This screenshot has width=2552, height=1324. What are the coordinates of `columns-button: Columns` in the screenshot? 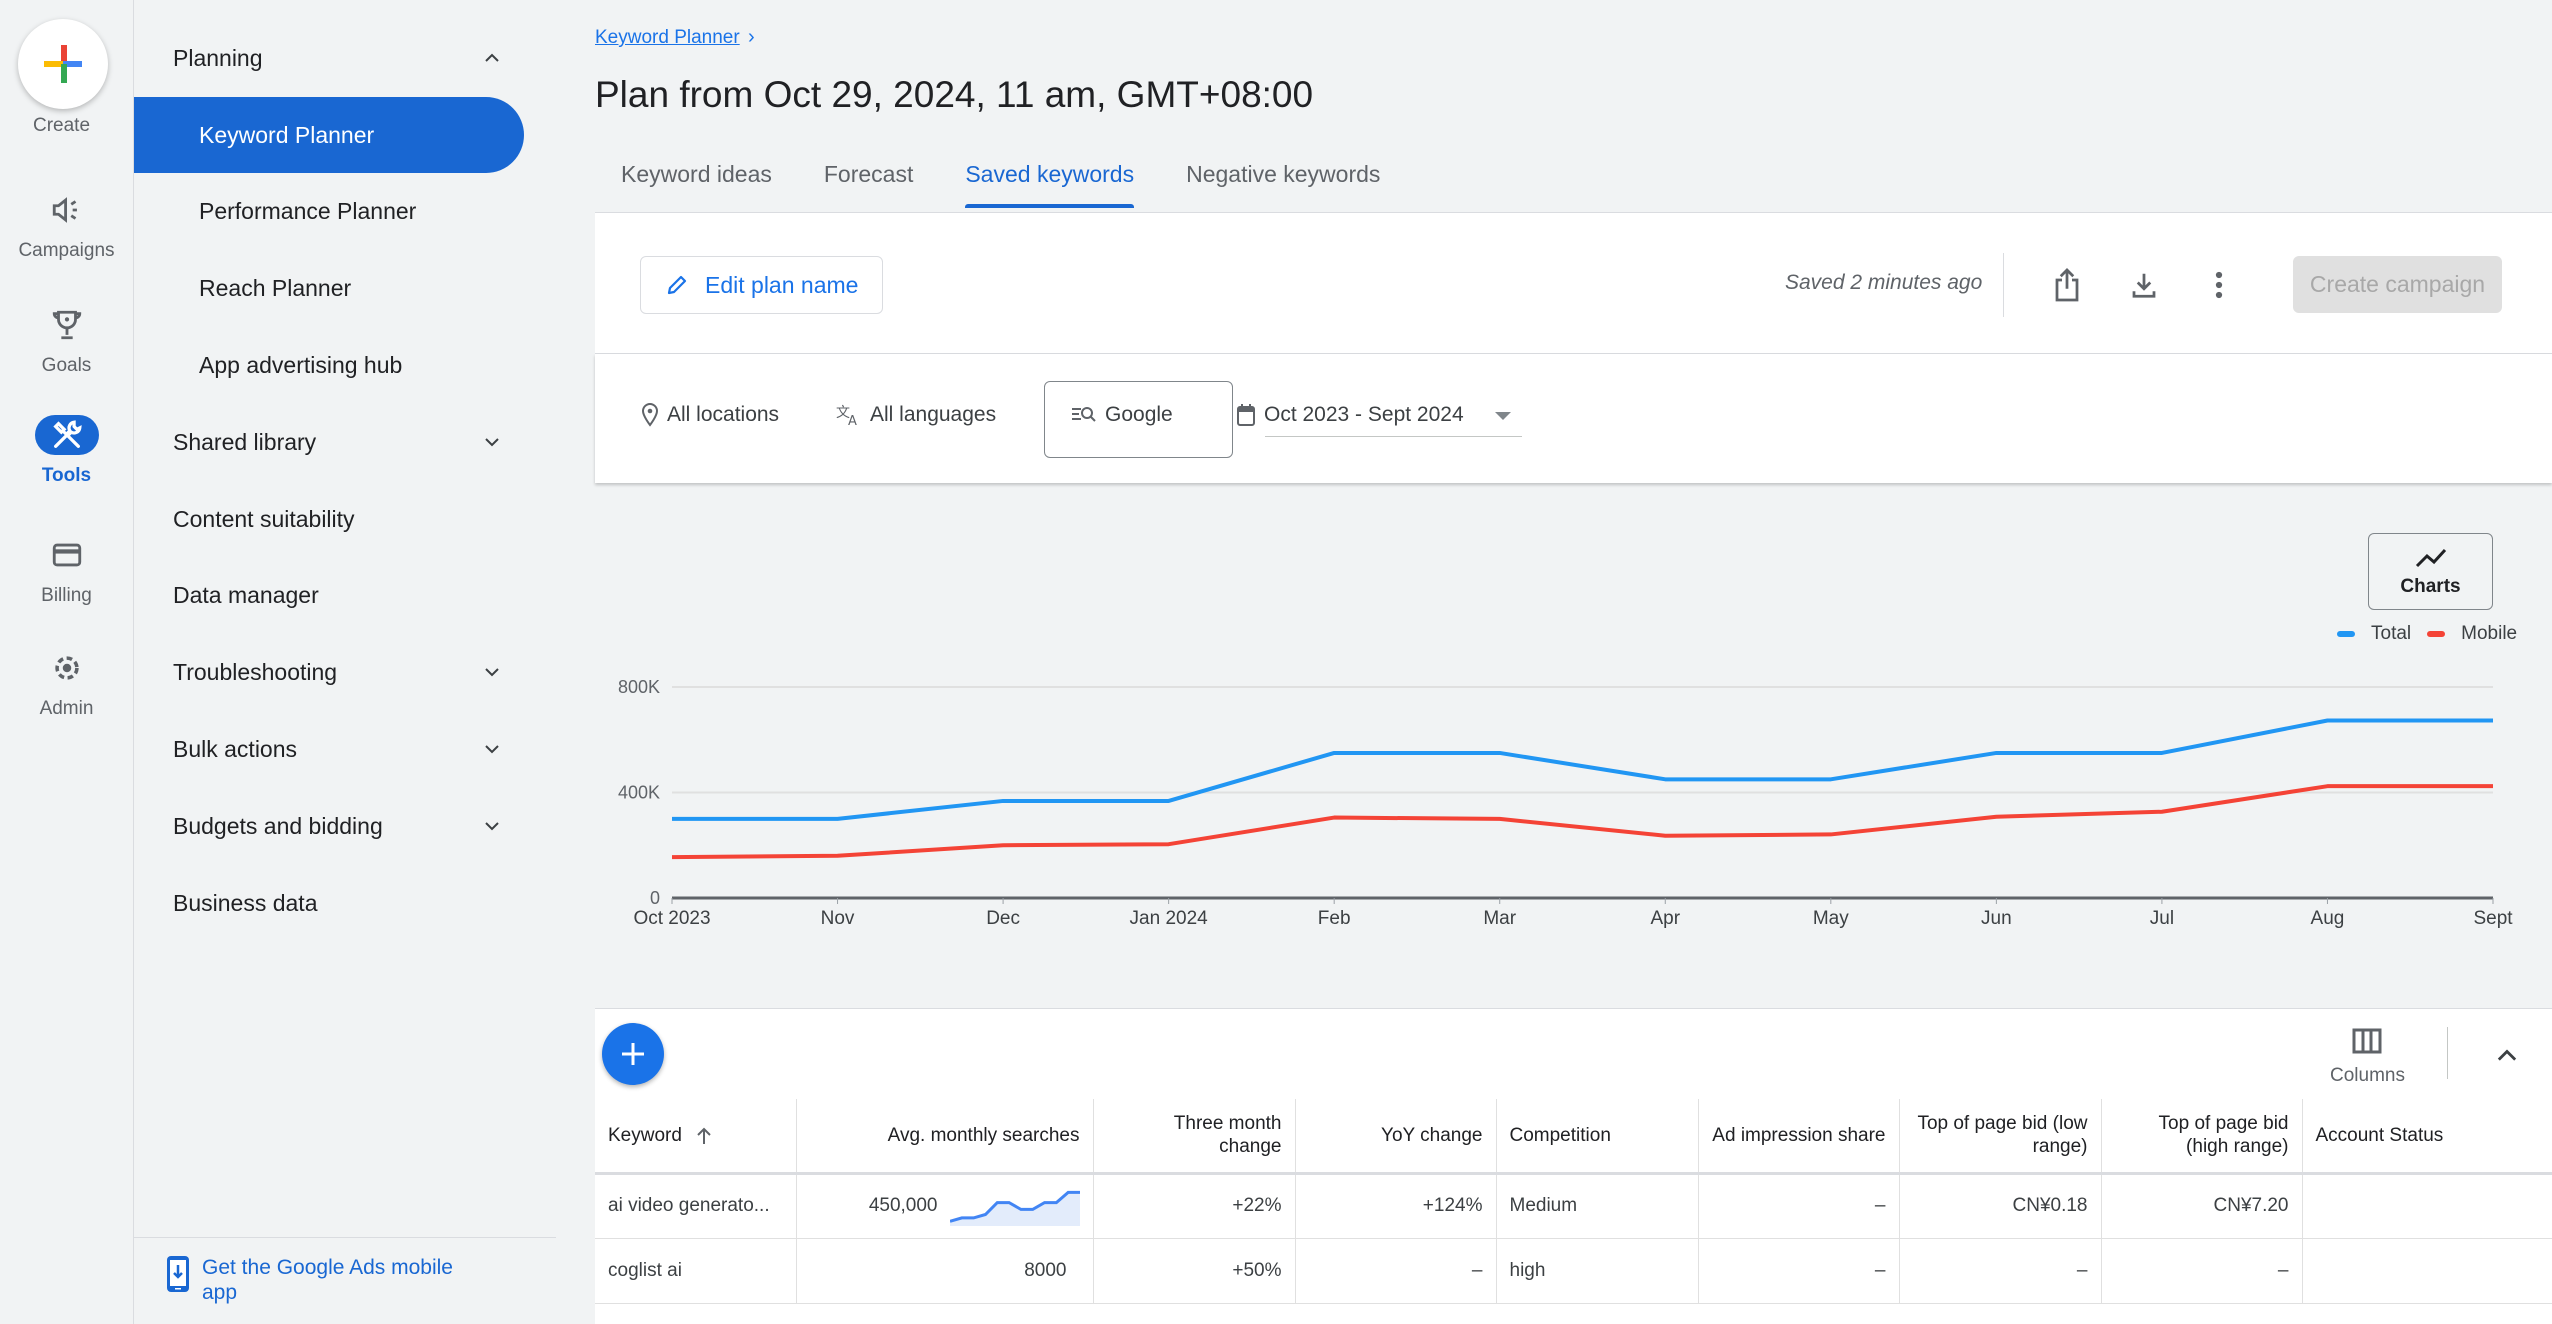 It's located at (2367, 1057).